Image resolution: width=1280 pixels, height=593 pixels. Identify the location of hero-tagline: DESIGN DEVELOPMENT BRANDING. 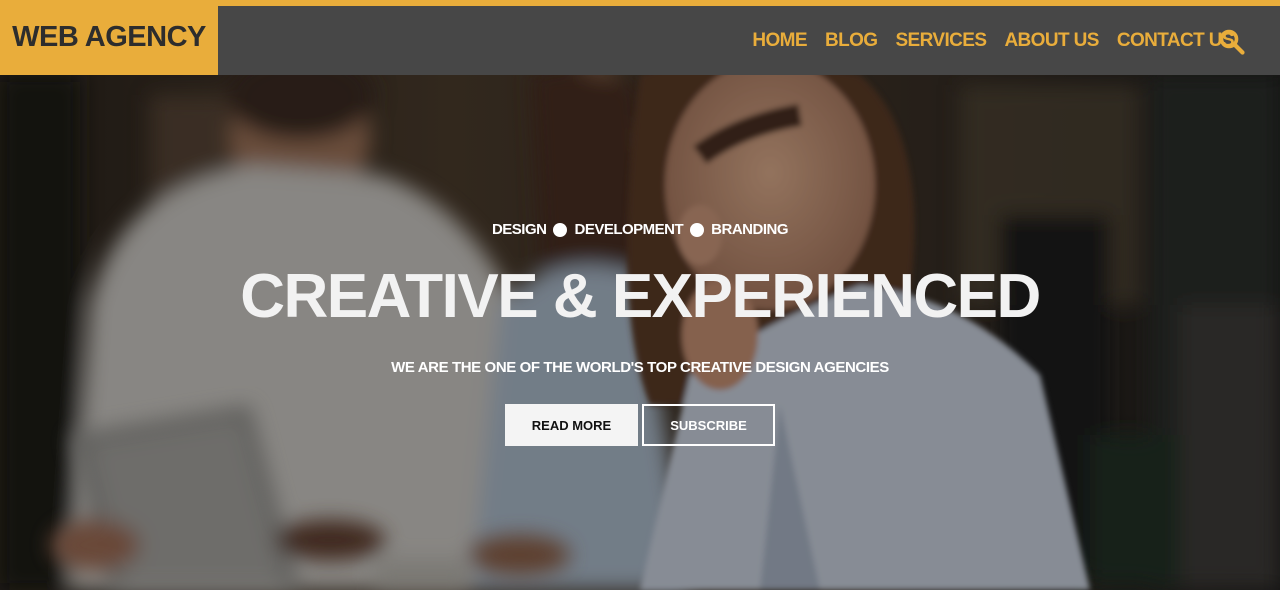
(640, 229).